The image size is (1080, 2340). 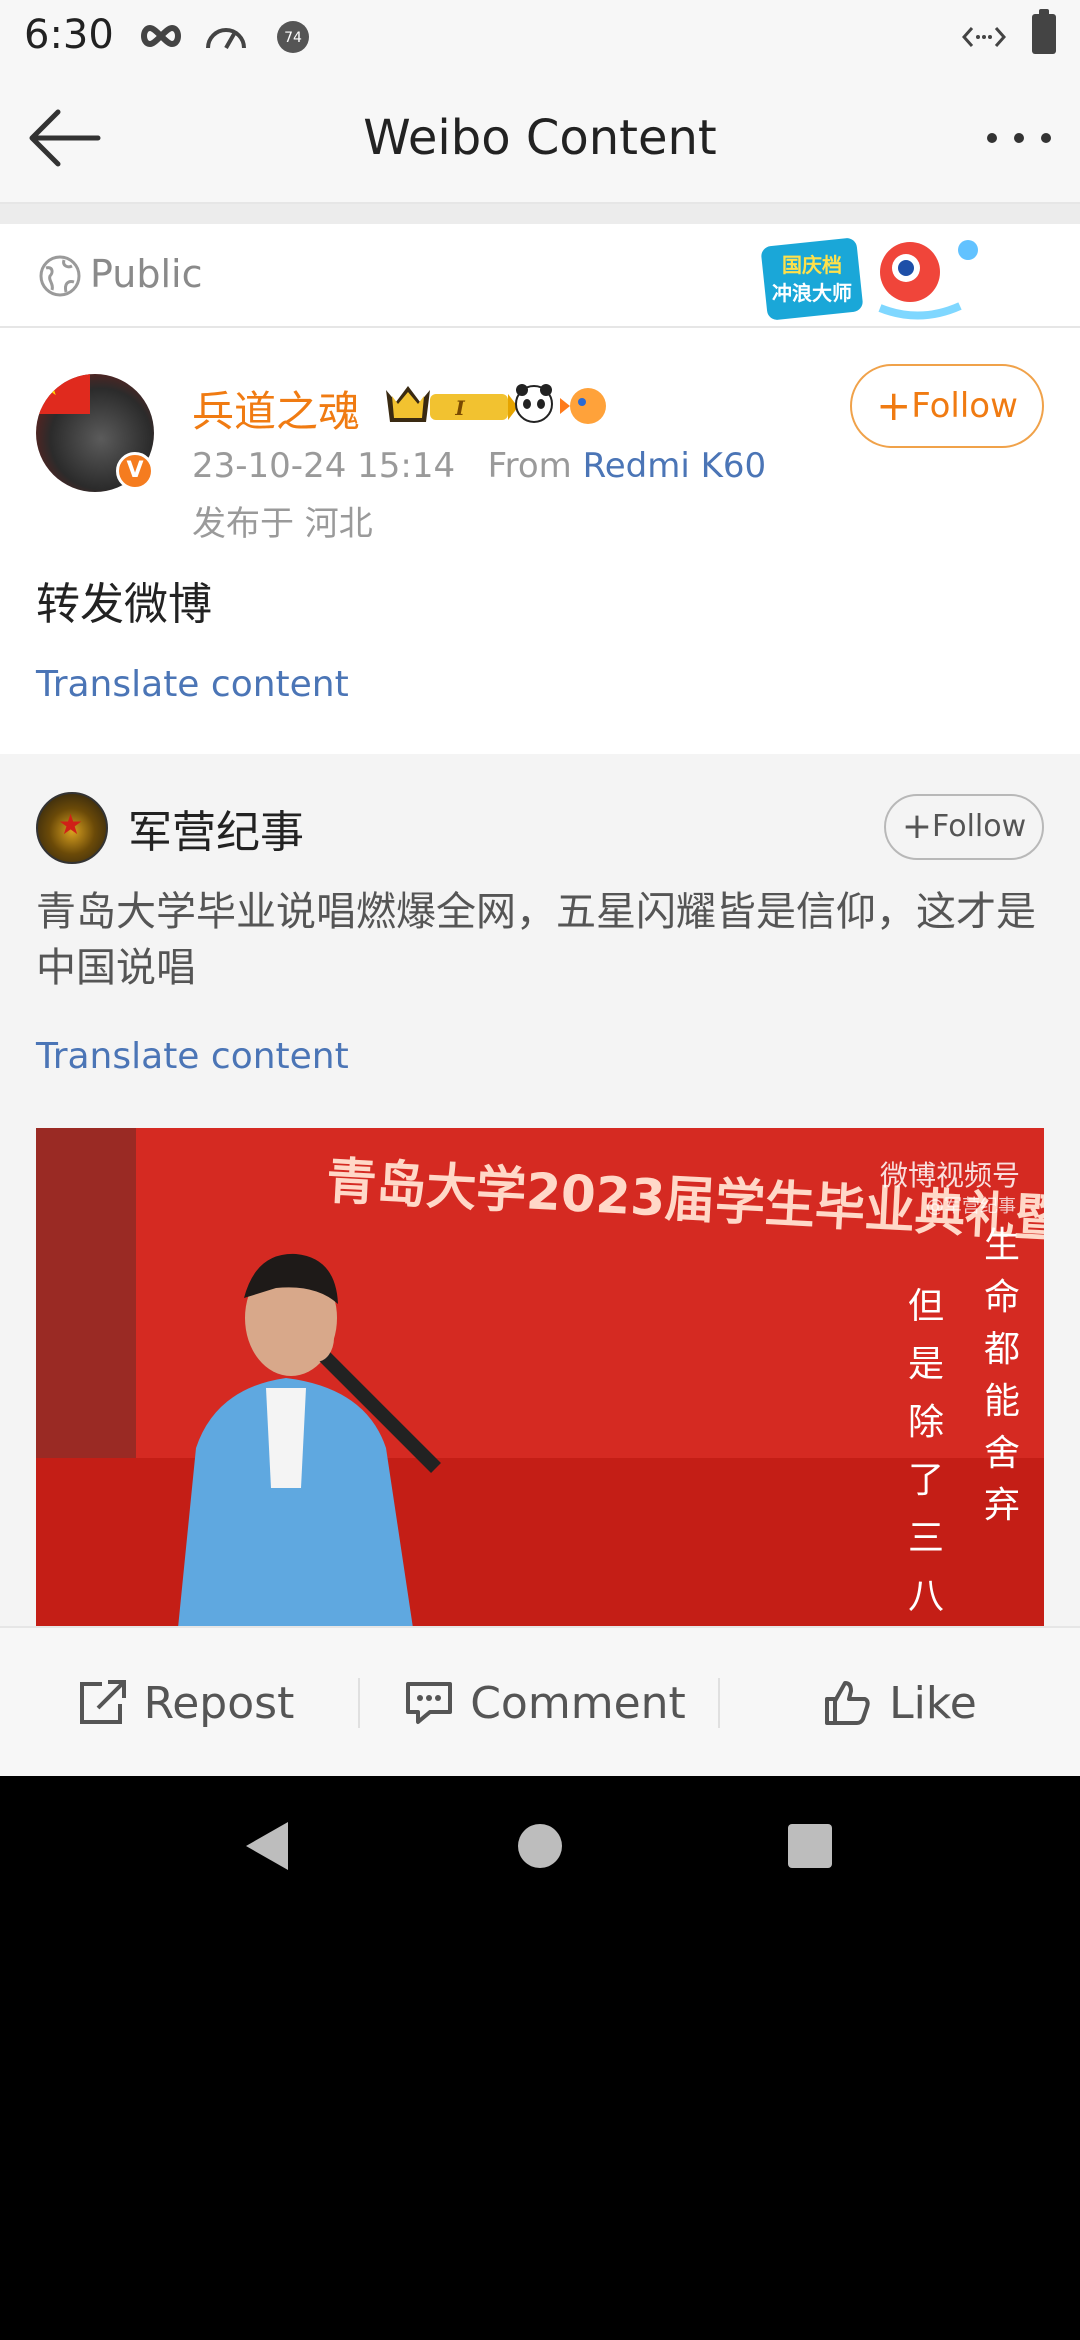 What do you see at coordinates (949, 1175) in the screenshot?
I see `video-watermark: 微博视频号` at bounding box center [949, 1175].